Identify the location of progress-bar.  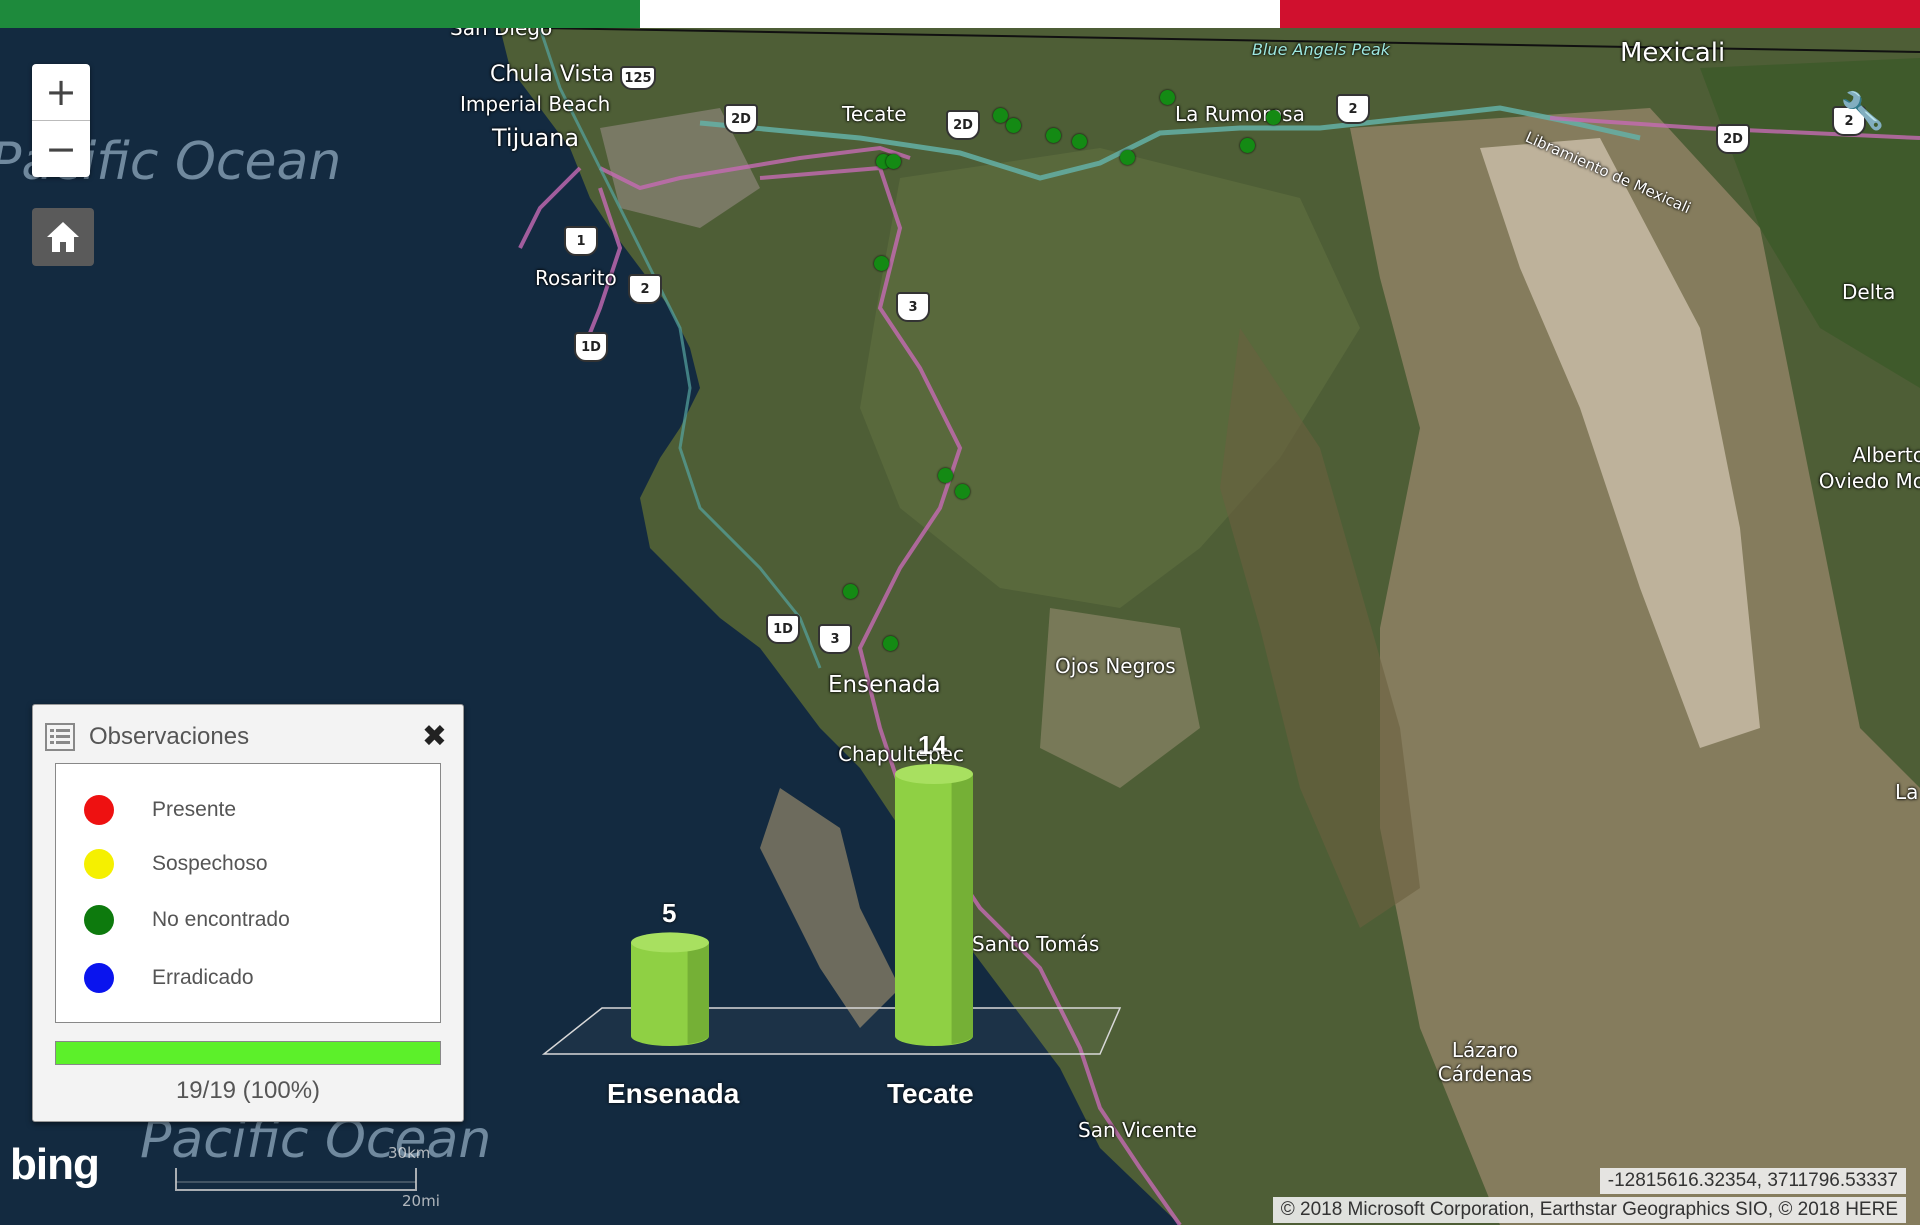
(248, 1053).